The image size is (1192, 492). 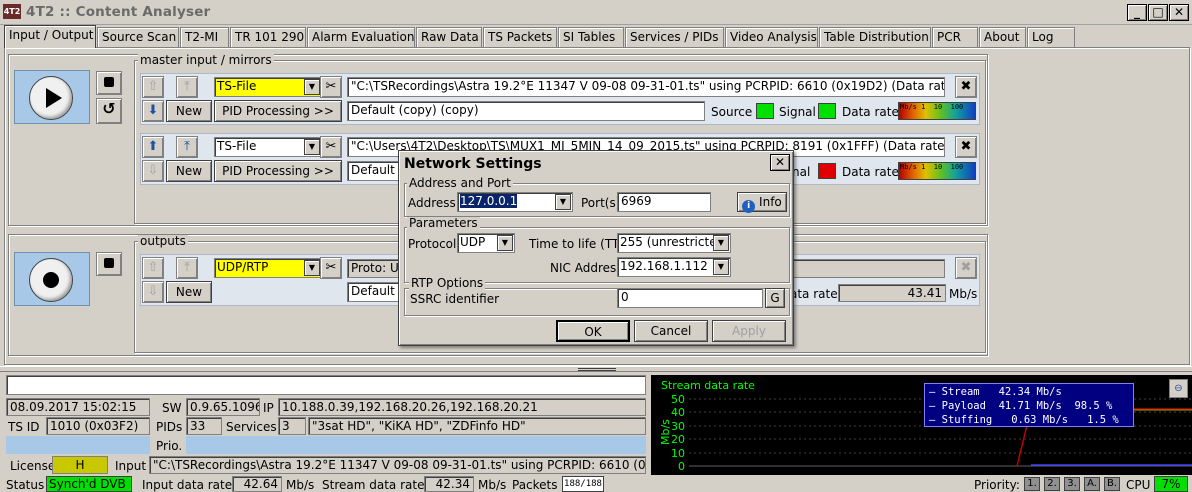 What do you see at coordinates (671, 331) in the screenshot?
I see `cancel-button: Cancel` at bounding box center [671, 331].